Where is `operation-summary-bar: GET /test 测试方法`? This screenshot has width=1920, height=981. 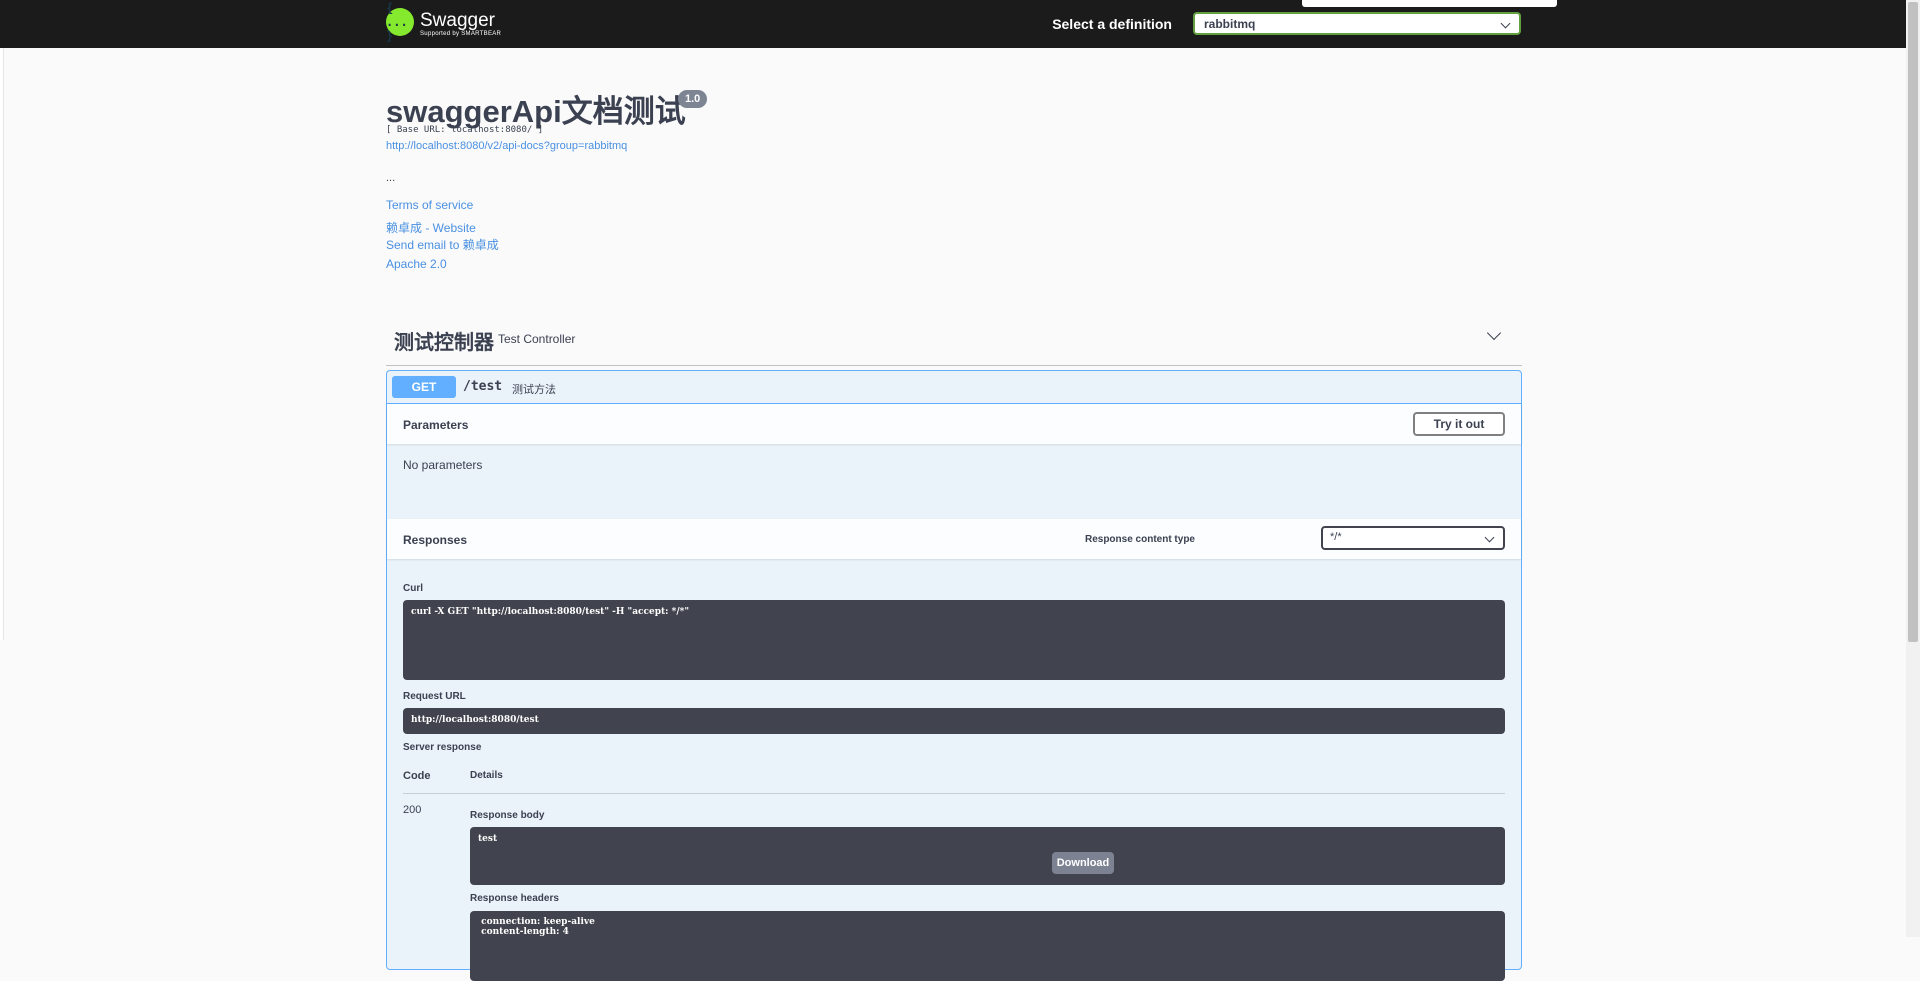
operation-summary-bar: GET /test 测试方法 is located at coordinates (954, 387).